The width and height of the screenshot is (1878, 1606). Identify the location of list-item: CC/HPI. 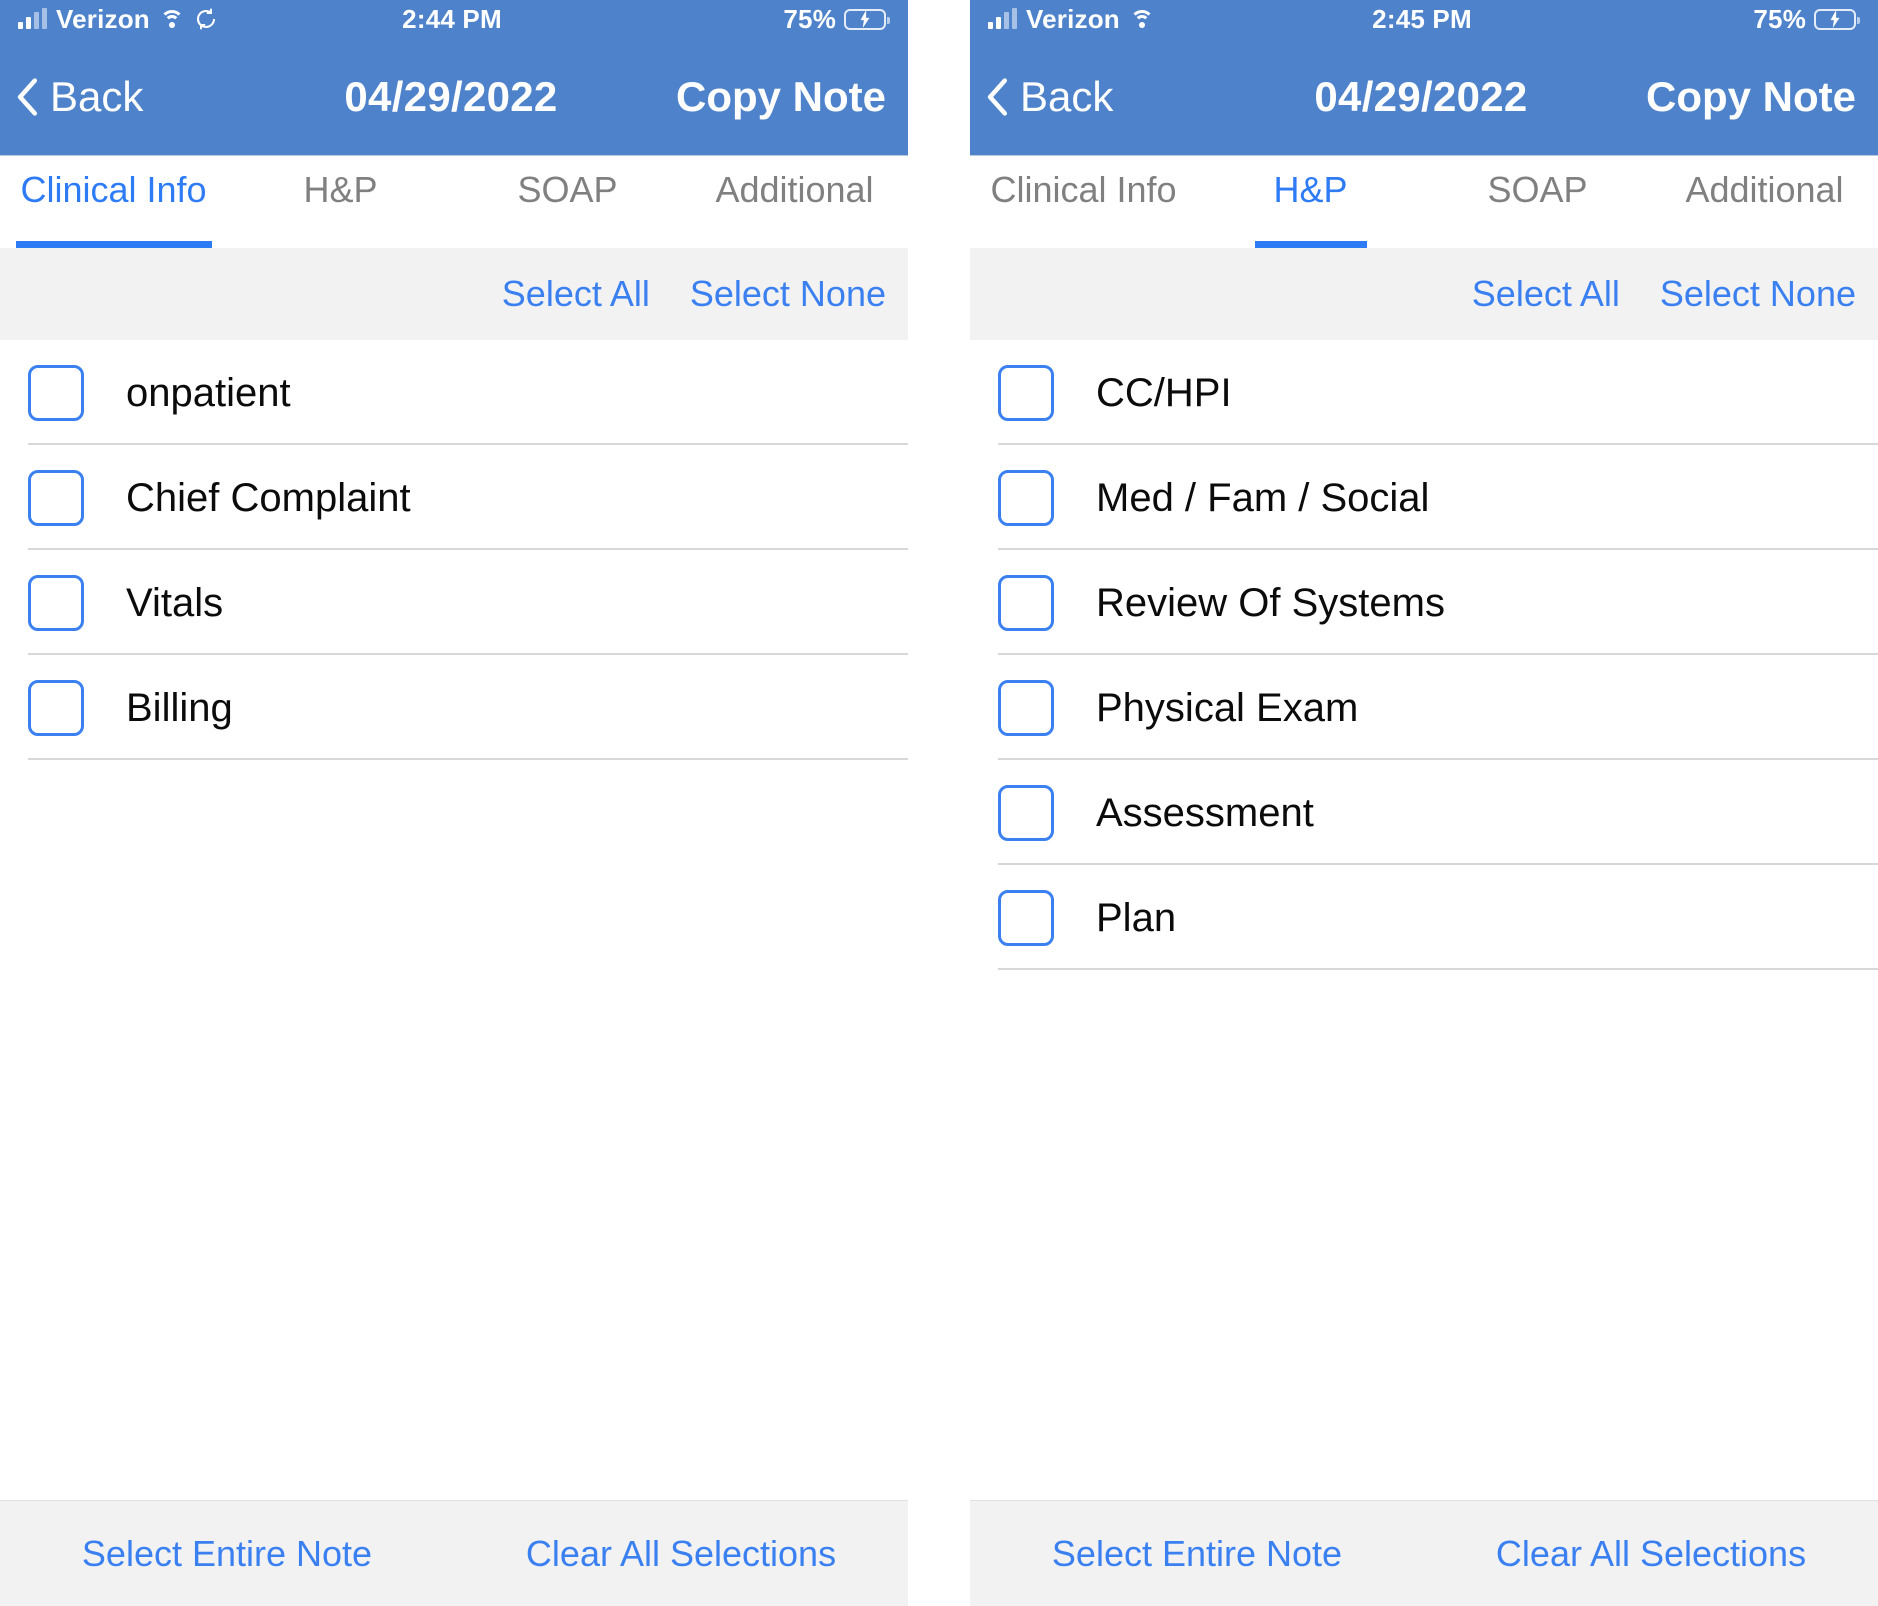
(1424, 392).